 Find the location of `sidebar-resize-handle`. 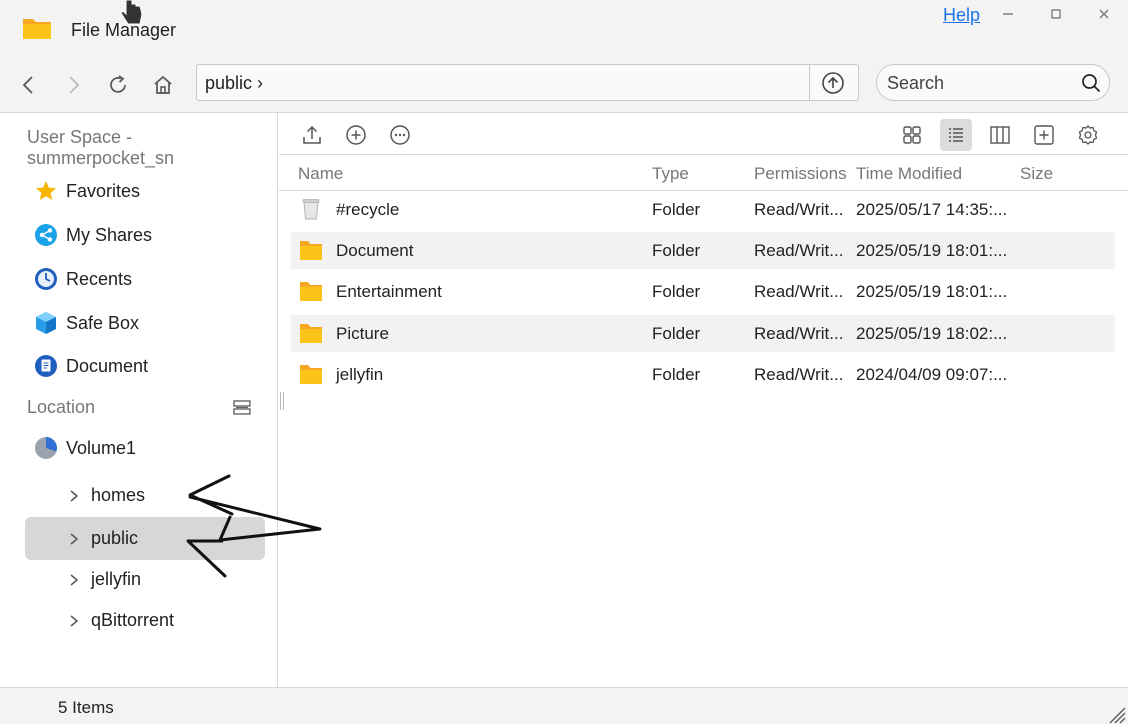

sidebar-resize-handle is located at coordinates (282, 401).